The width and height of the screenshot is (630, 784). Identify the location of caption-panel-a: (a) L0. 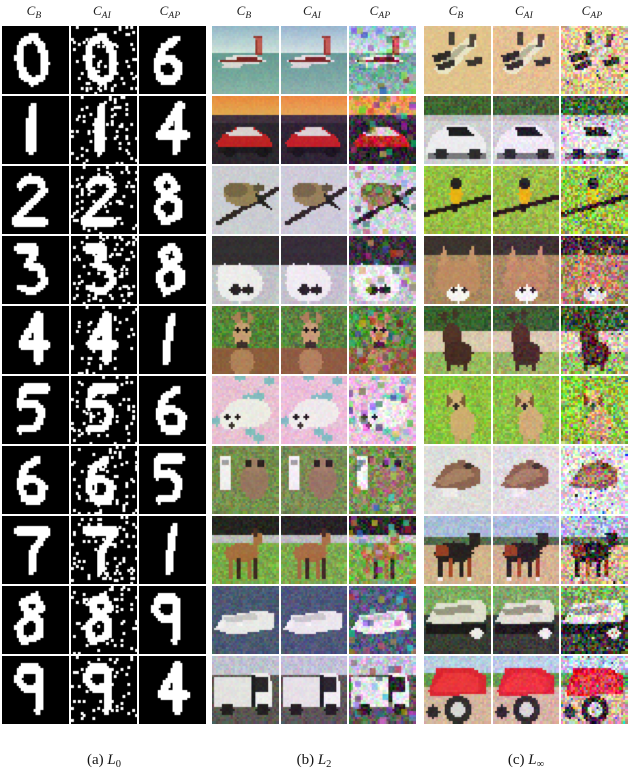
(104, 761).